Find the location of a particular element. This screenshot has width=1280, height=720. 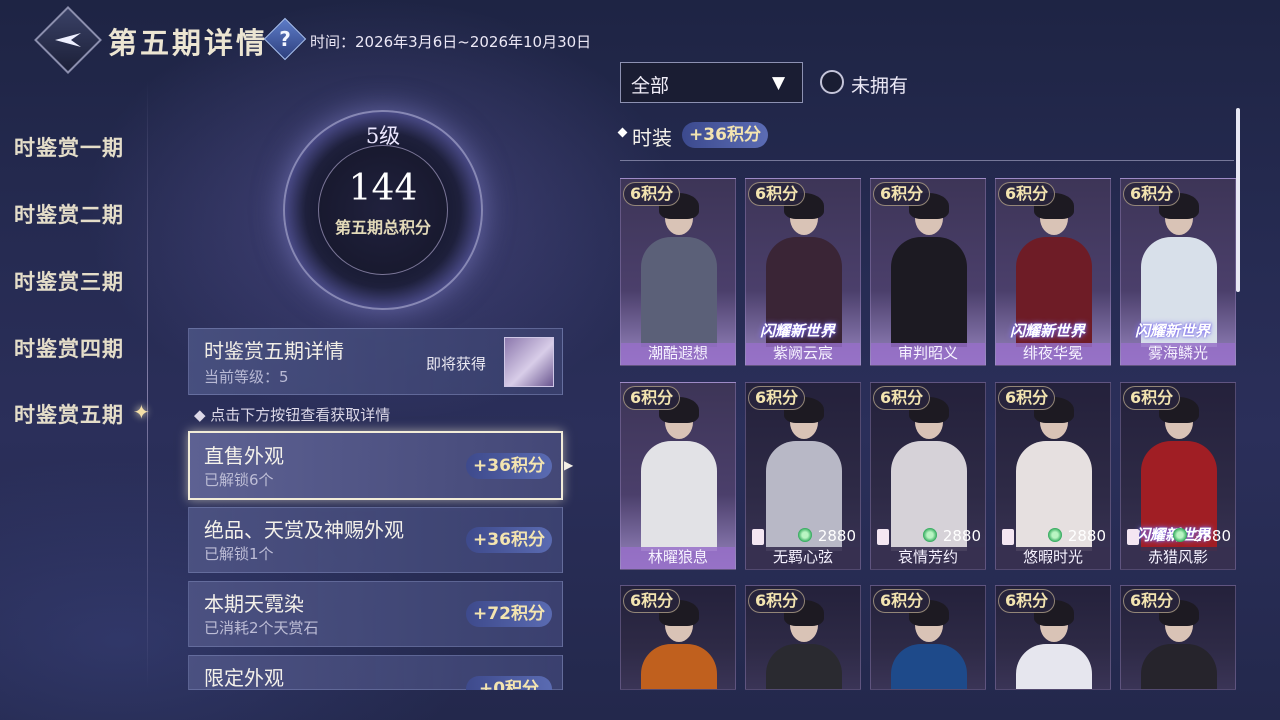

costume-name: 紫阙云宸 is located at coordinates (802, 353).